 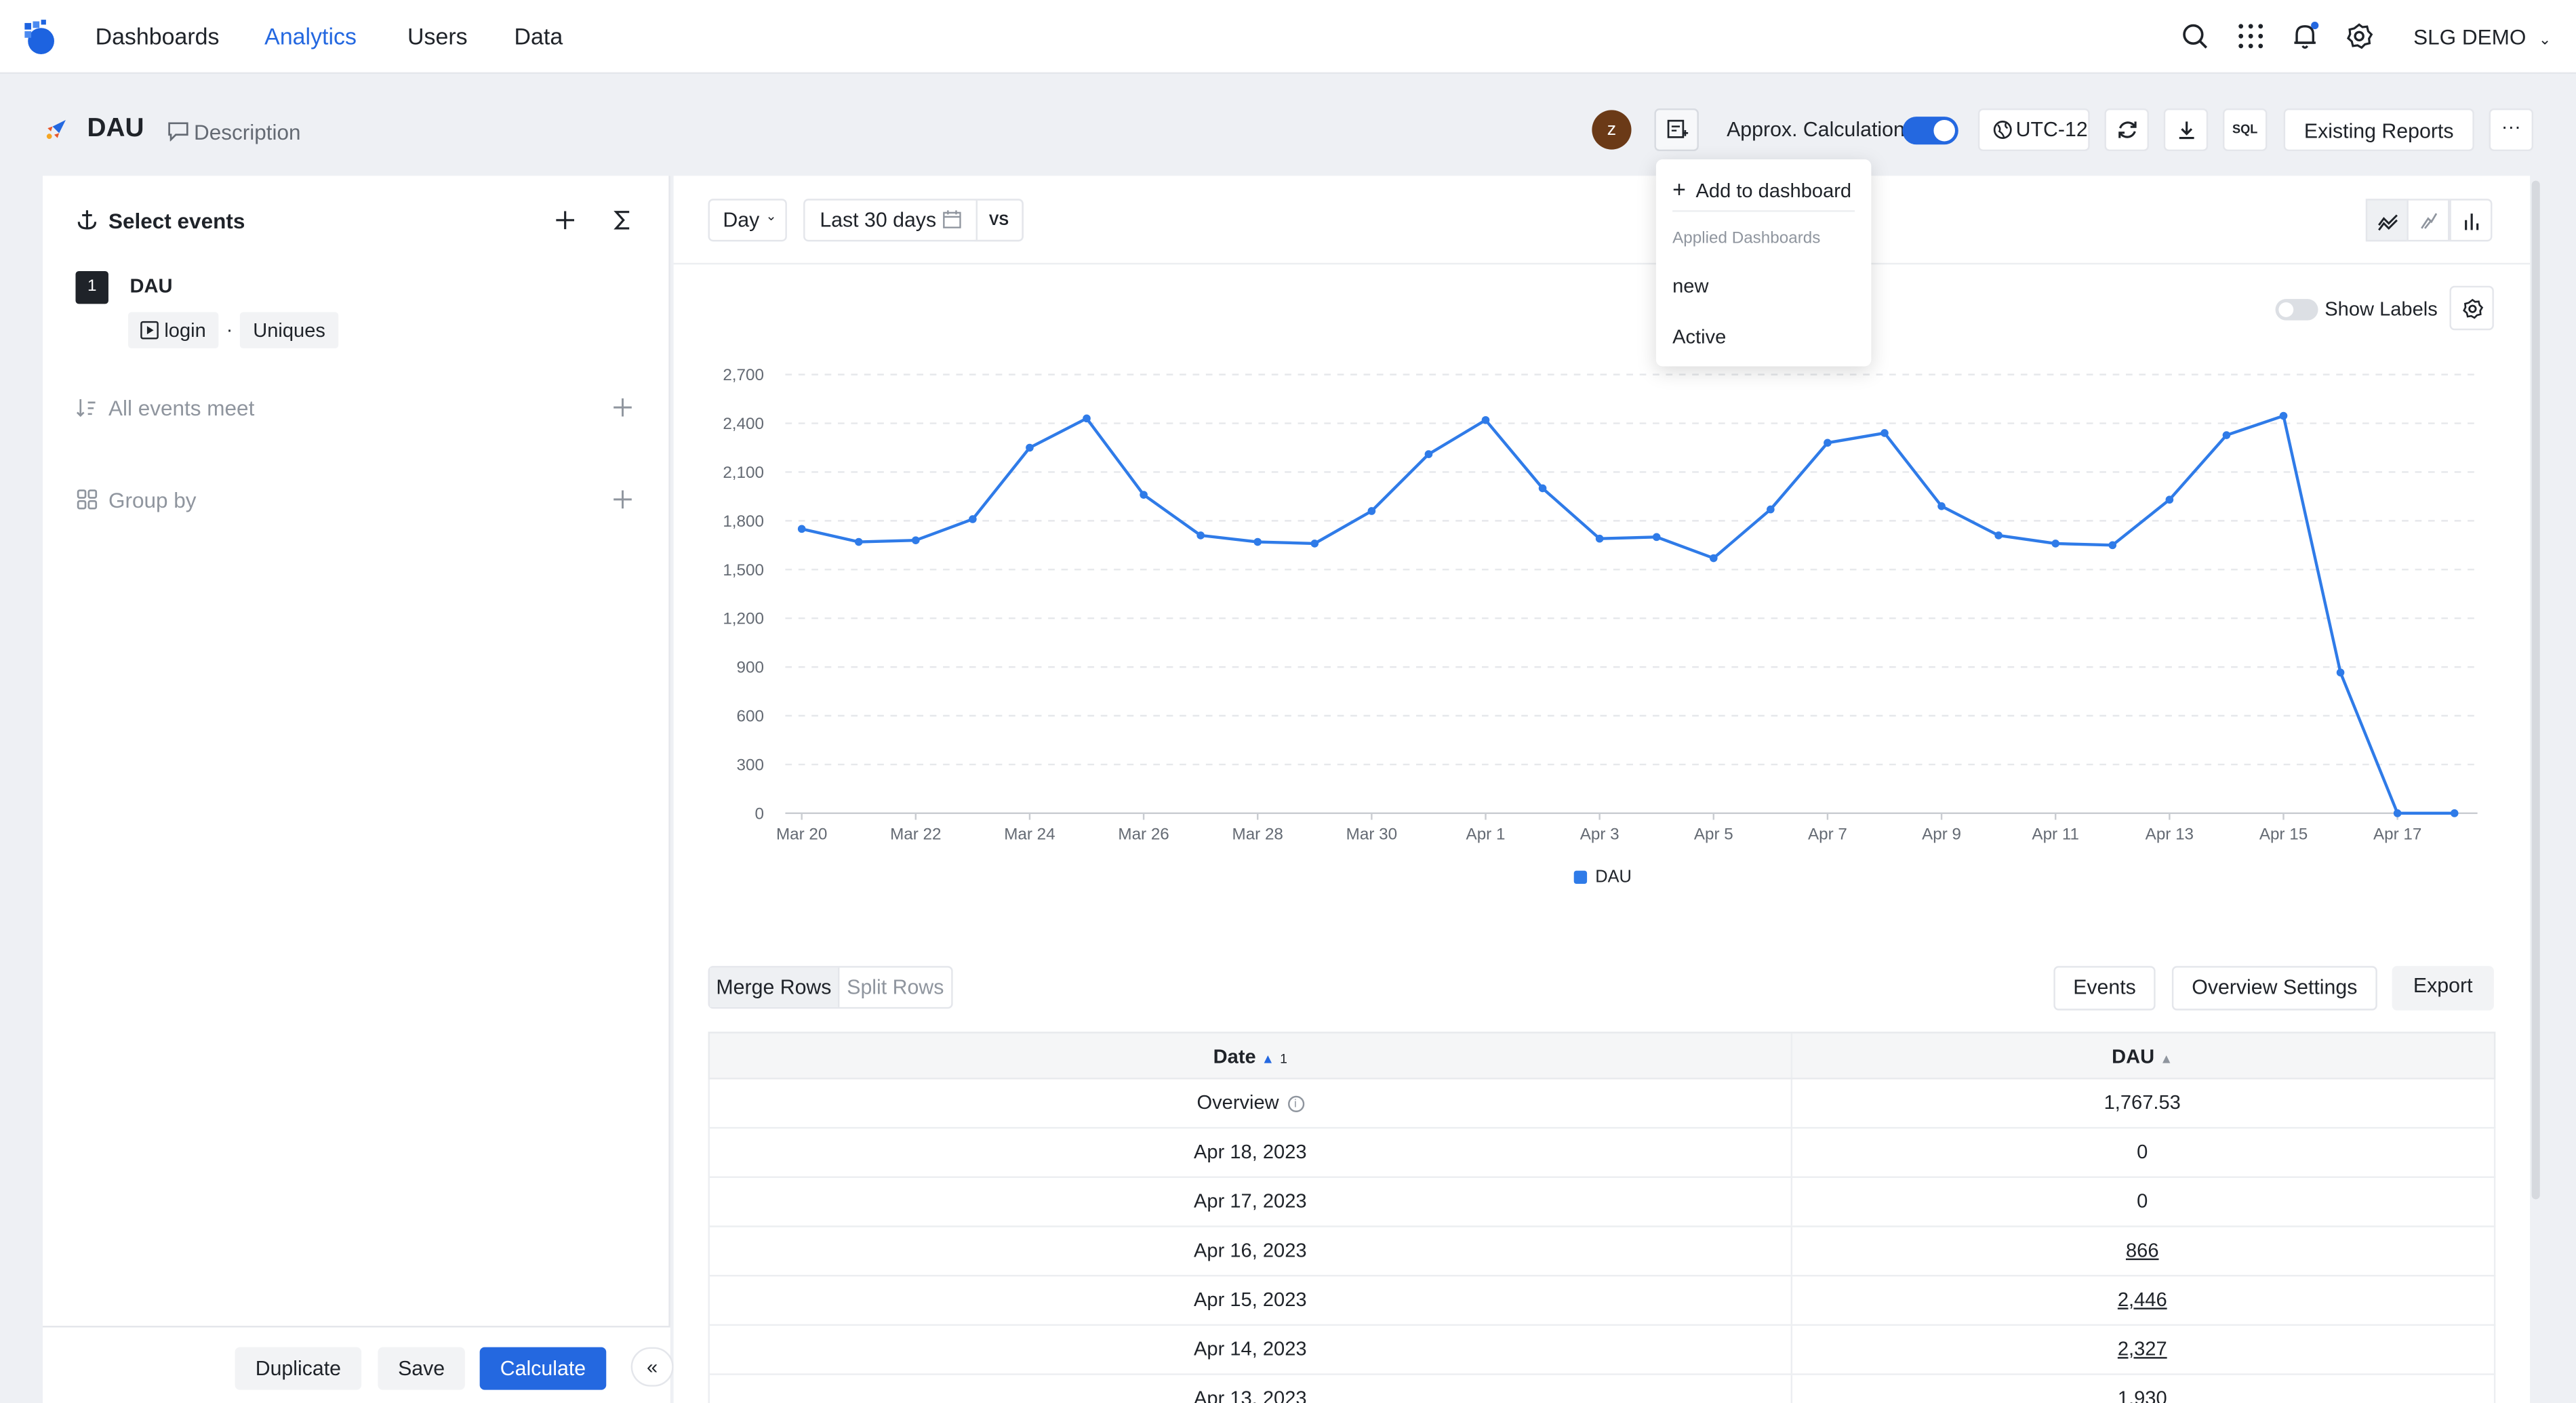 What do you see at coordinates (178, 131) in the screenshot?
I see `comment-icon` at bounding box center [178, 131].